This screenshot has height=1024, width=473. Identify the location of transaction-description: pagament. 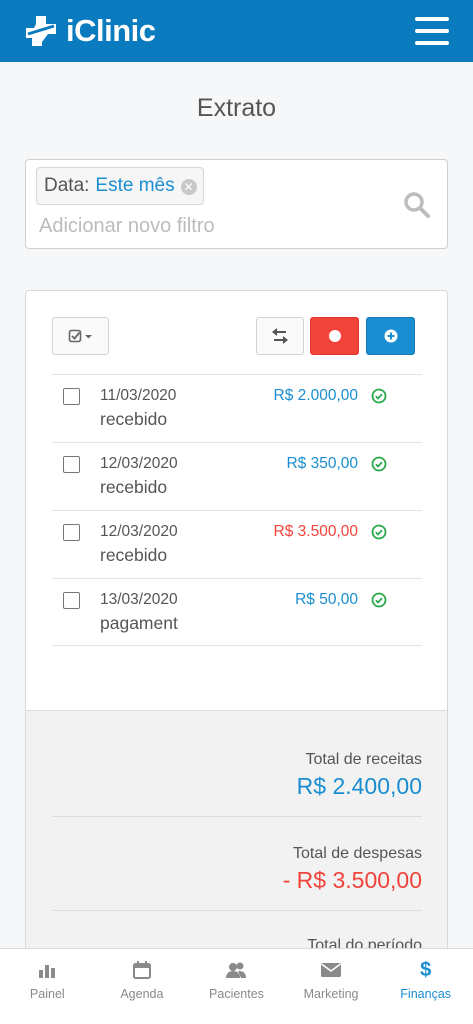
(139, 623).